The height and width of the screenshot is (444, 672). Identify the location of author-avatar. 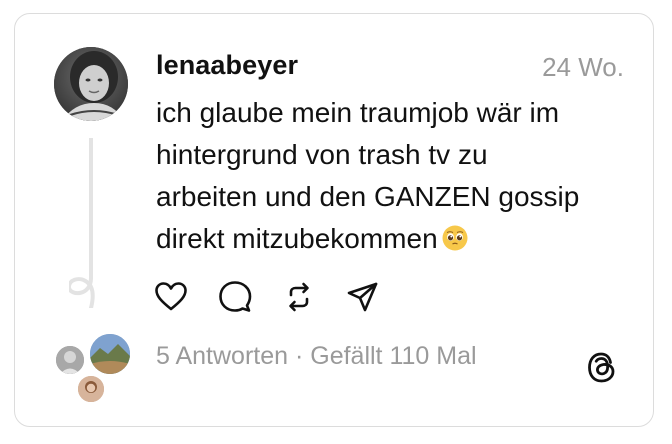
(91, 84).